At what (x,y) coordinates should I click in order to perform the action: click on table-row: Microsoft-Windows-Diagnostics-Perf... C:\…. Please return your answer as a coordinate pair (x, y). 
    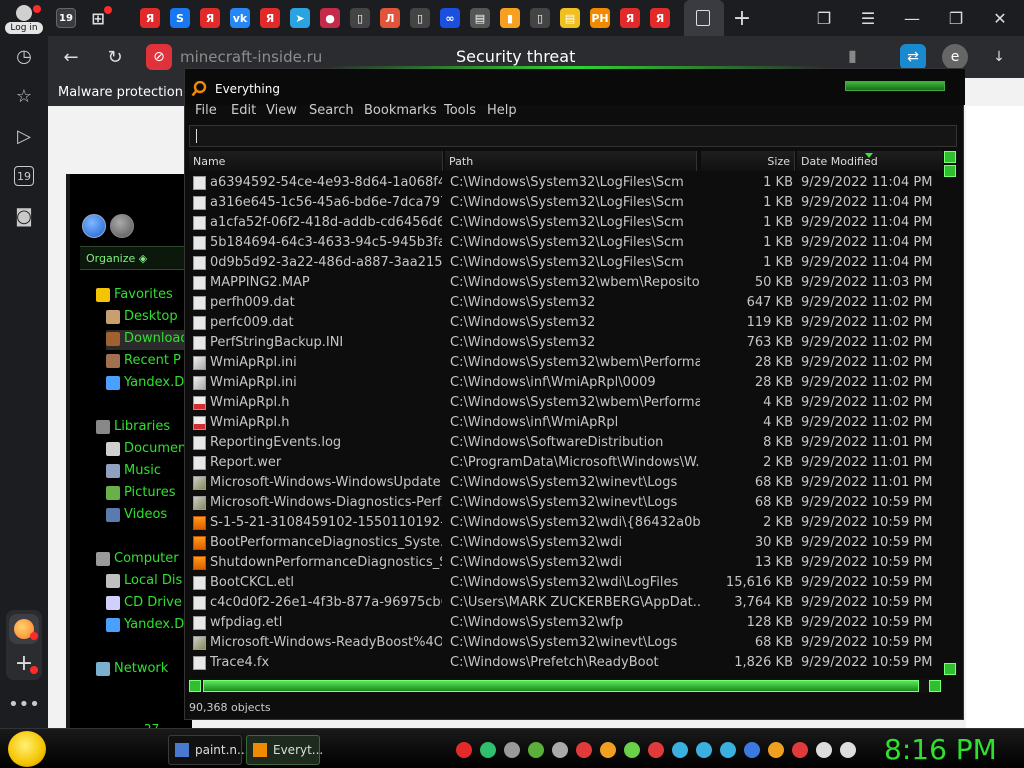
    Looking at the image, I should click on (564, 503).